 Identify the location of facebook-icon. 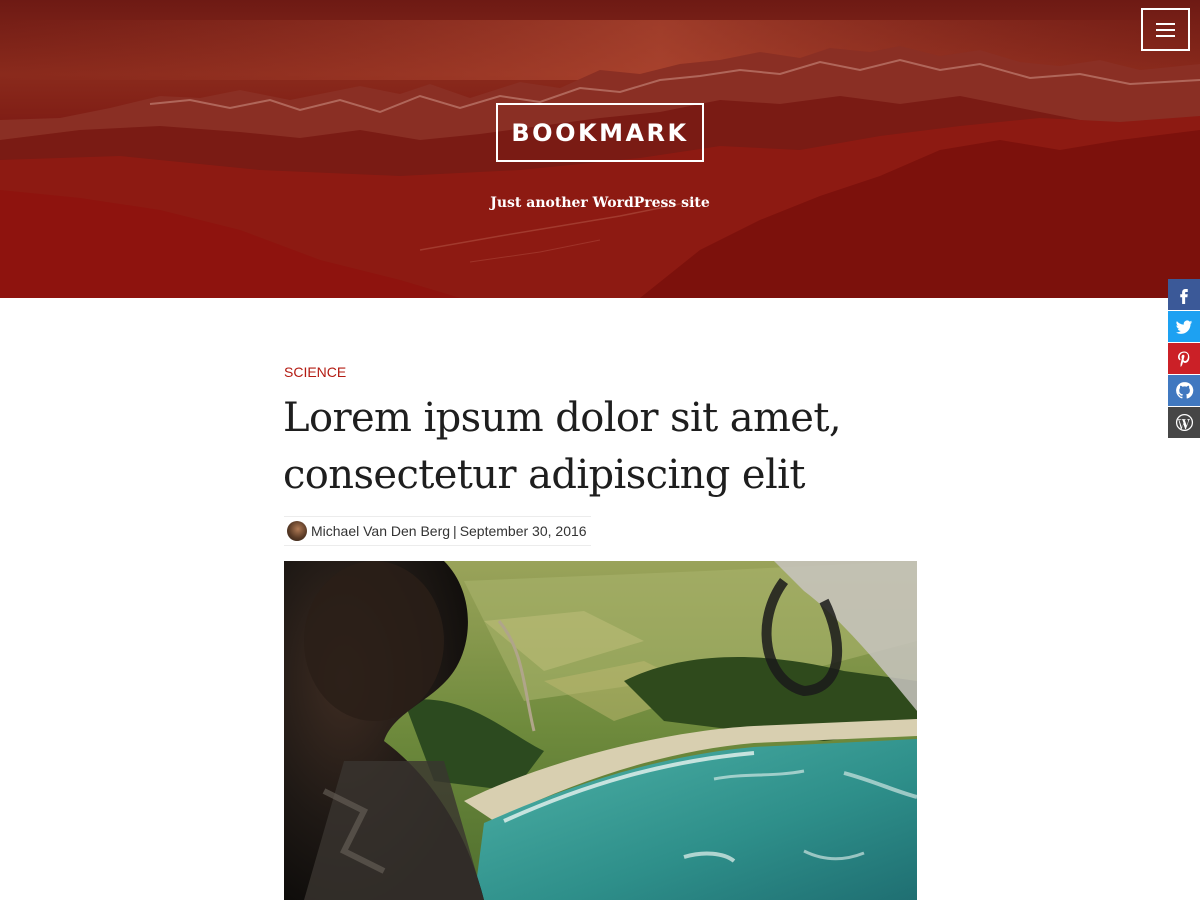
(1184, 296).